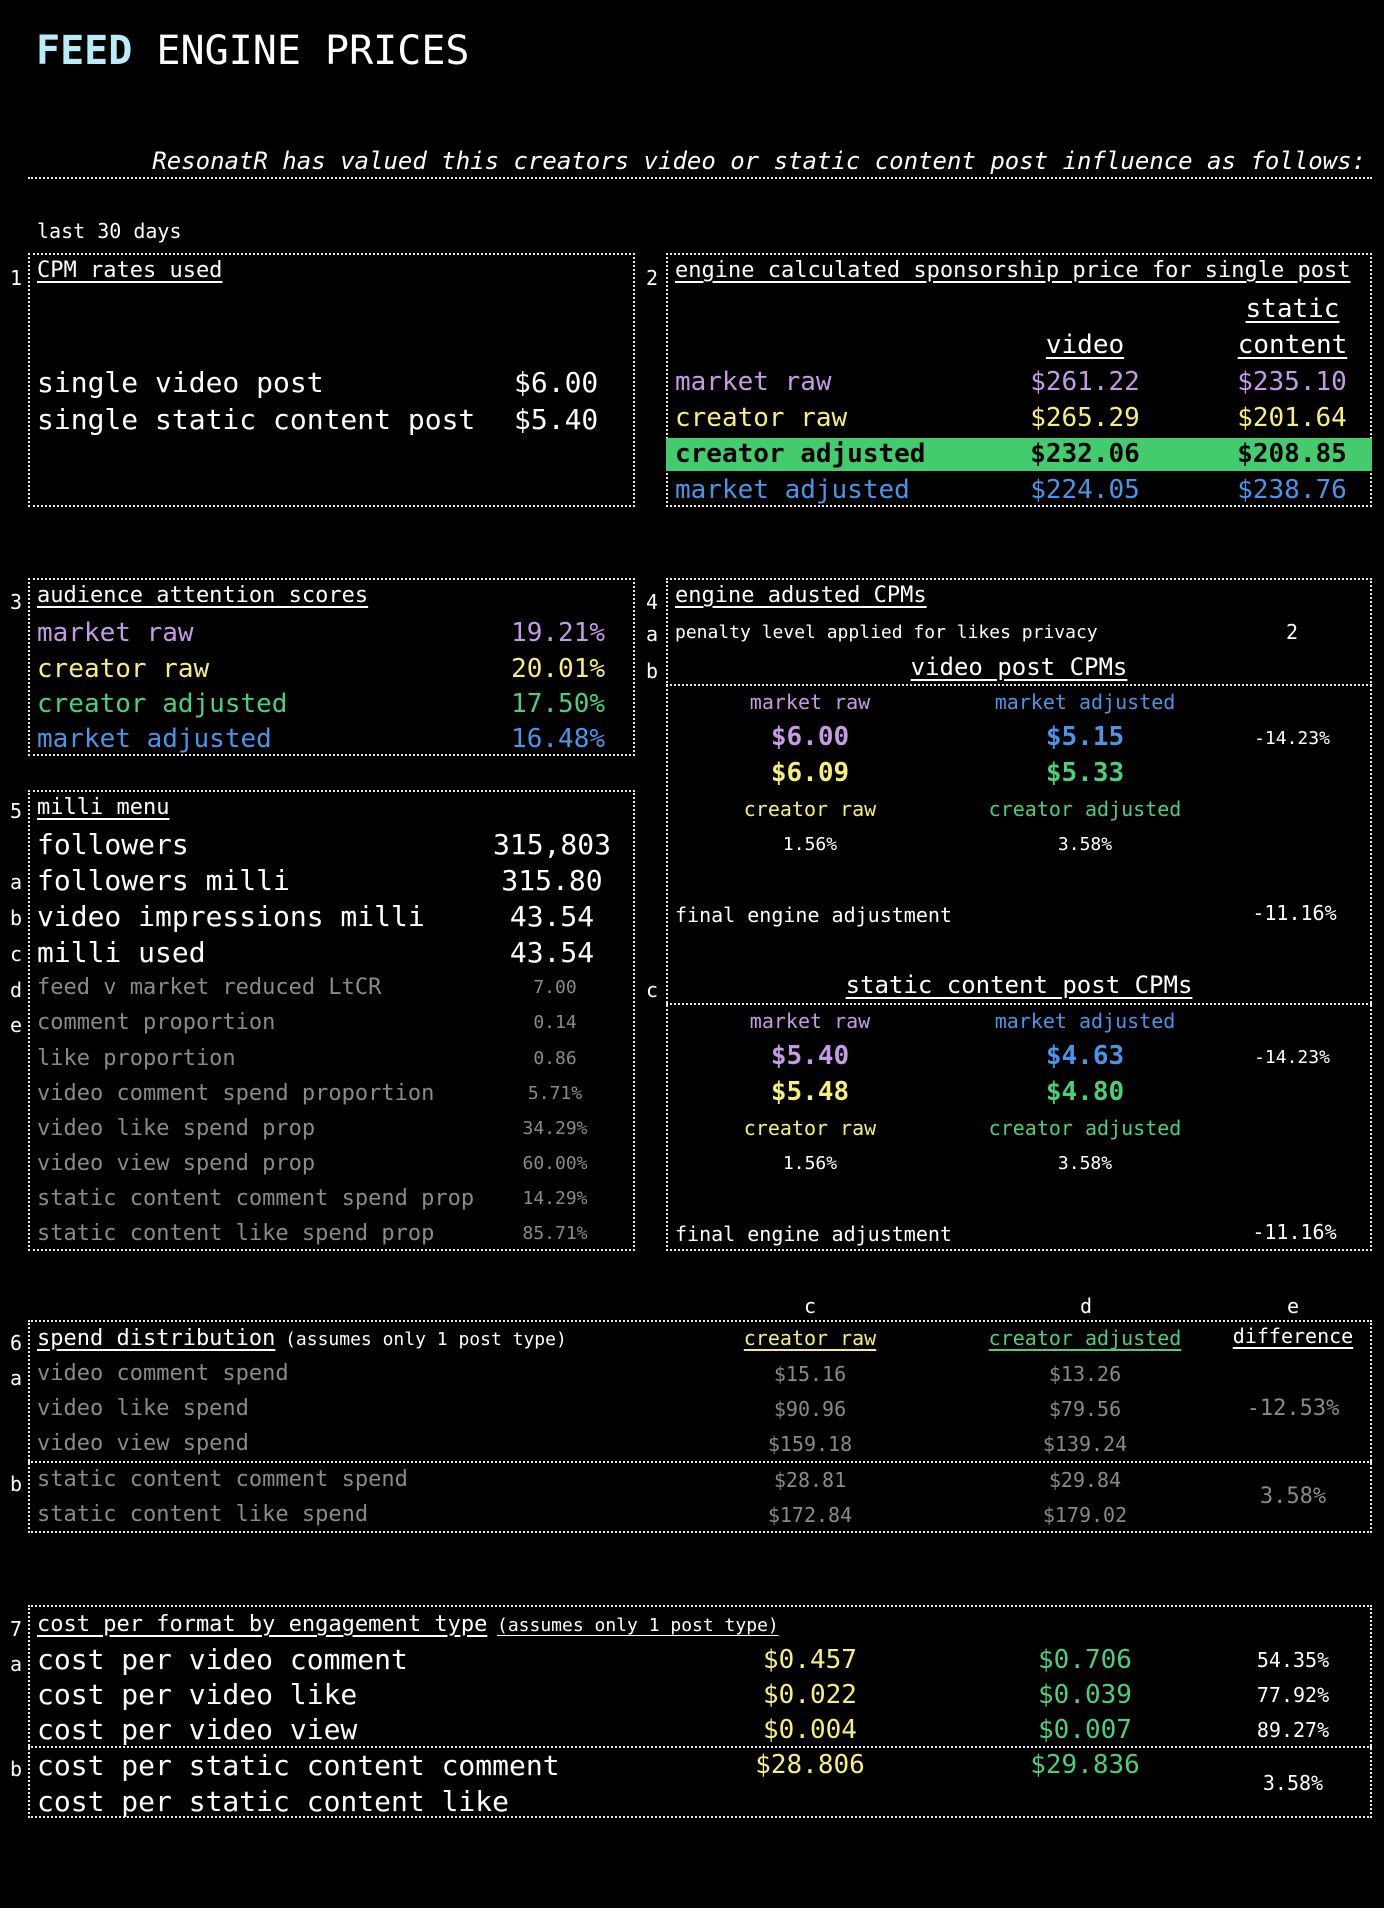  What do you see at coordinates (121, 952) in the screenshot?
I see `milli-row-label: milli used` at bounding box center [121, 952].